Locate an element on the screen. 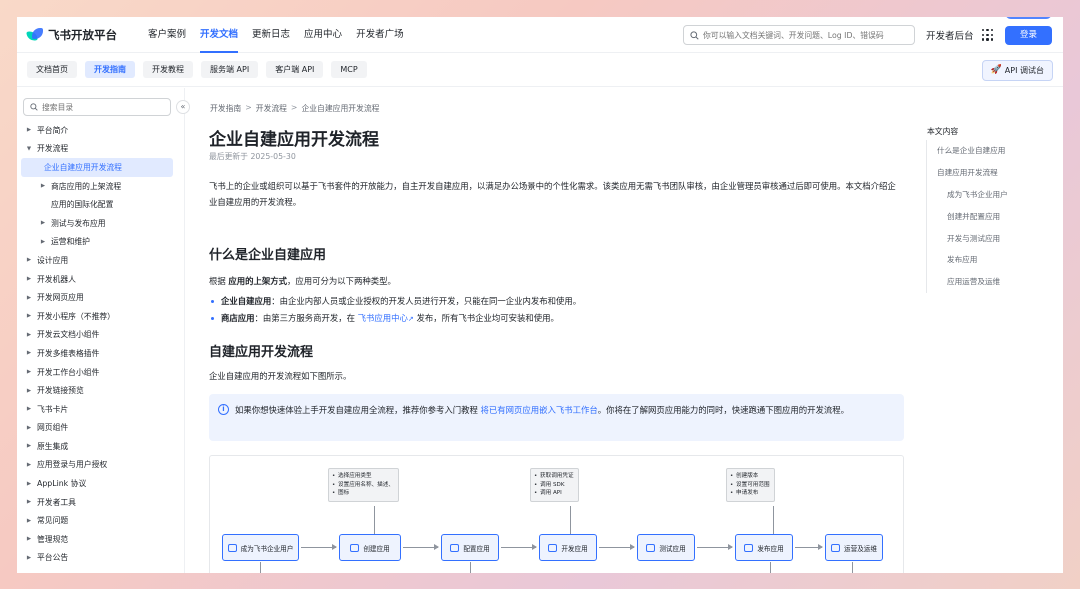 Image resolution: width=1080 pixels, height=589 pixels. toc-item: 发布应用 is located at coordinates (991, 260).